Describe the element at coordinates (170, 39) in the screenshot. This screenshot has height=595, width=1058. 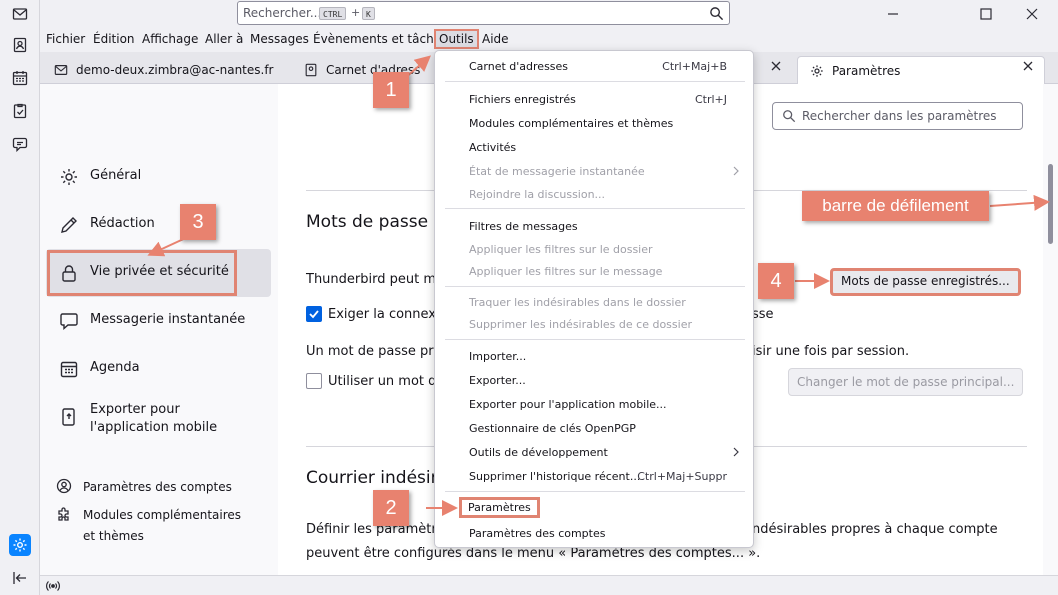
I see `menu-affichage: Affichage` at that location.